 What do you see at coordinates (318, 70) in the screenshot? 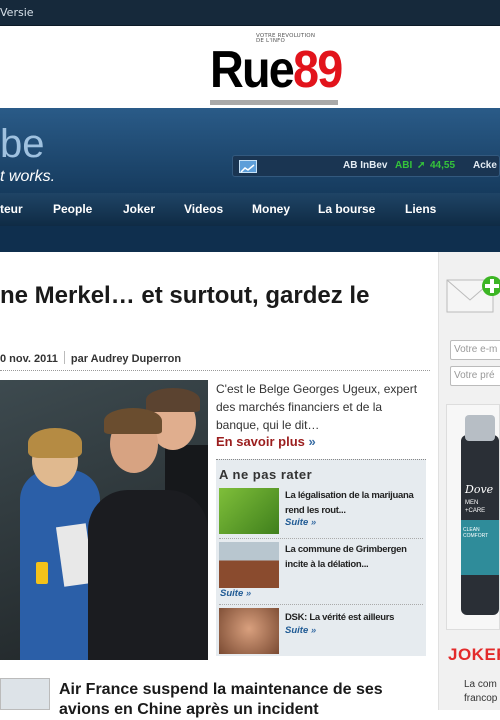
I see `logo-text-89: 89` at bounding box center [318, 70].